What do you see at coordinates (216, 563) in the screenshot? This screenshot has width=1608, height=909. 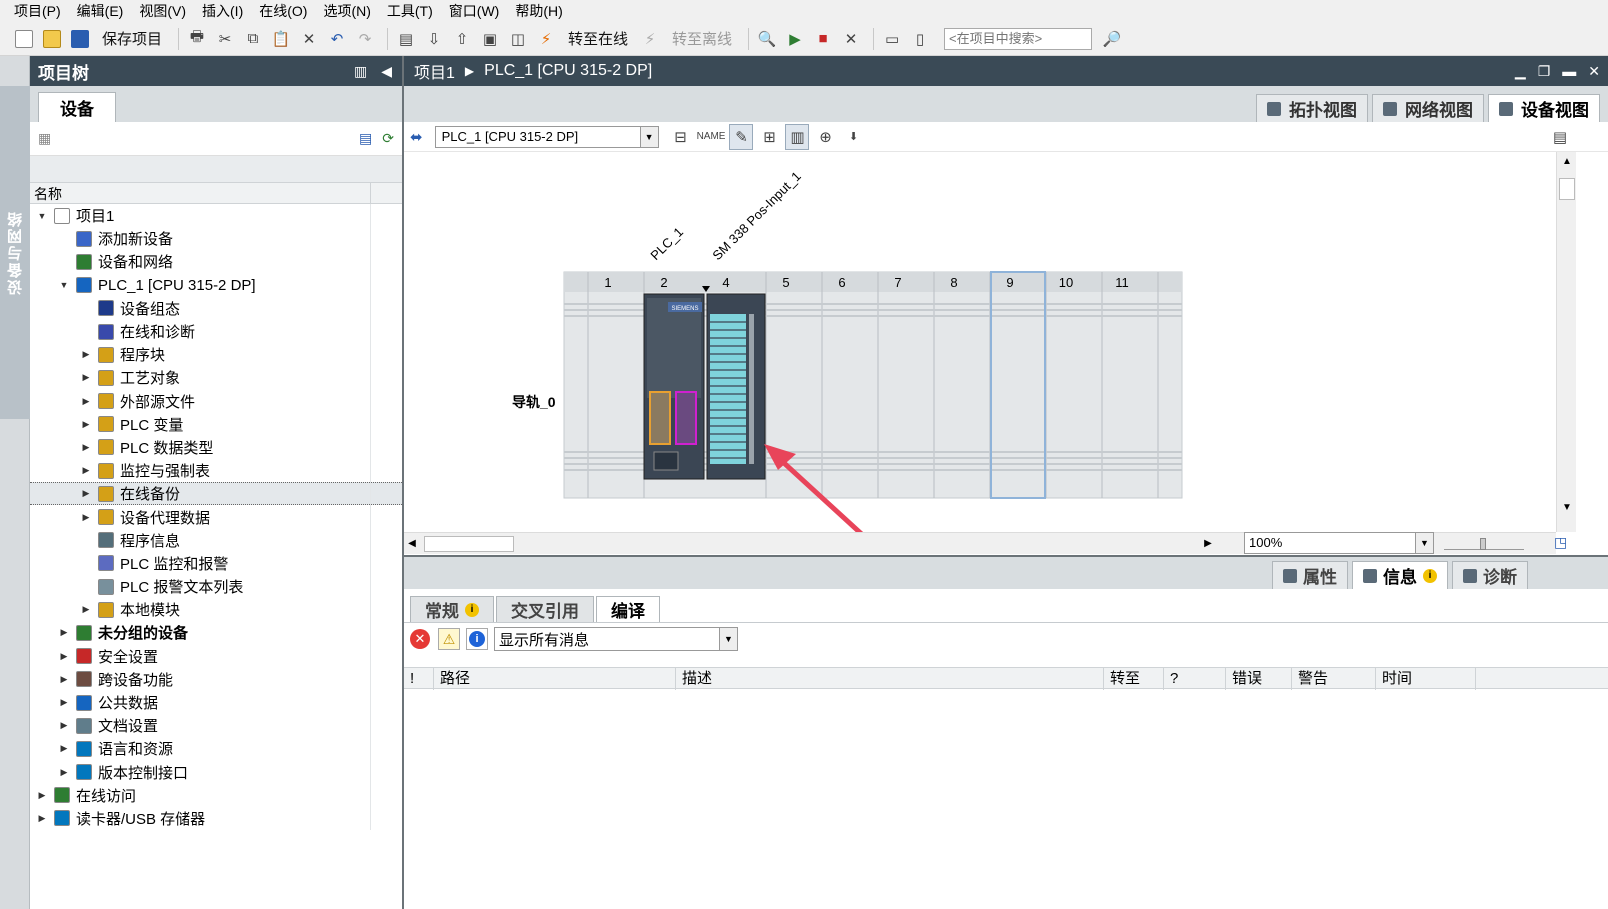 I see `tree-item: PLC 监控和报警` at bounding box center [216, 563].